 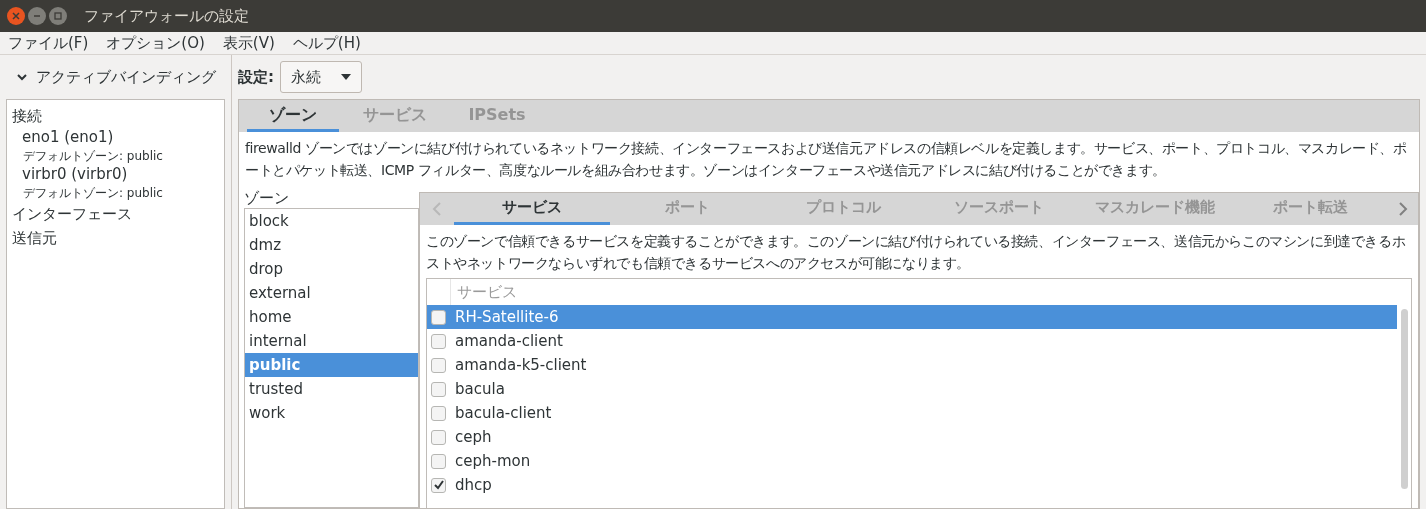 What do you see at coordinates (331, 245) in the screenshot?
I see `zone-item: dmz` at bounding box center [331, 245].